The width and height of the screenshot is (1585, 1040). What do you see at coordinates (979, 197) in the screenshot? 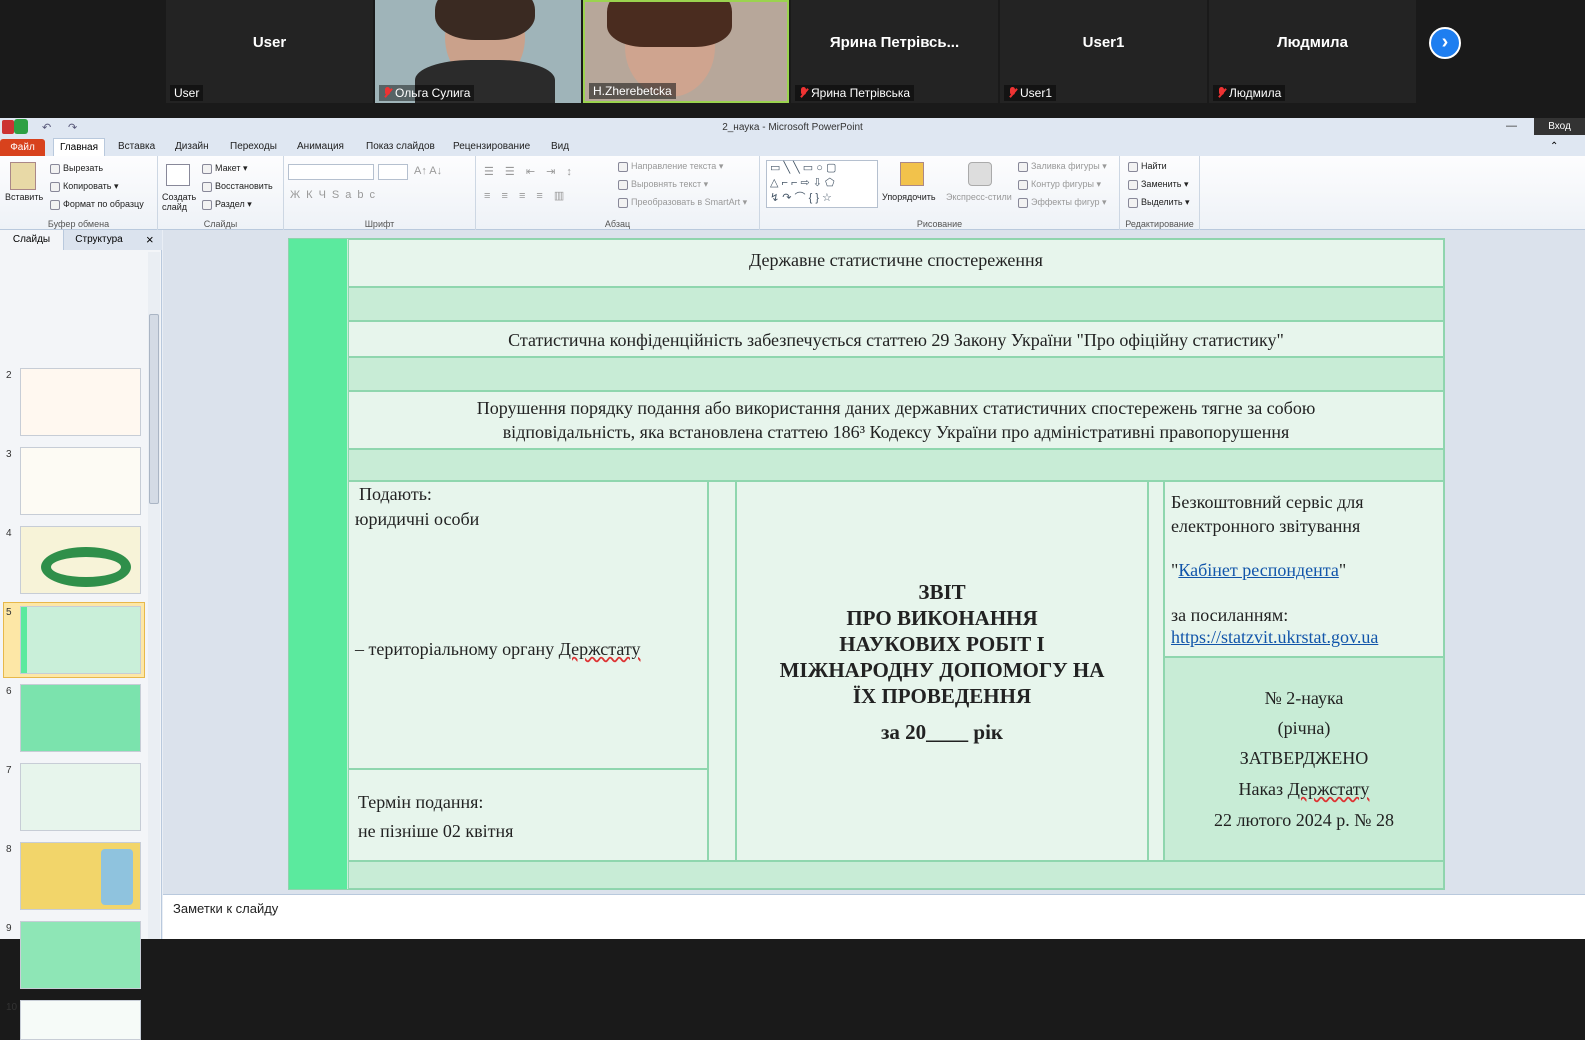
I see `quick-styles-button: Экспресс-стили` at bounding box center [979, 197].